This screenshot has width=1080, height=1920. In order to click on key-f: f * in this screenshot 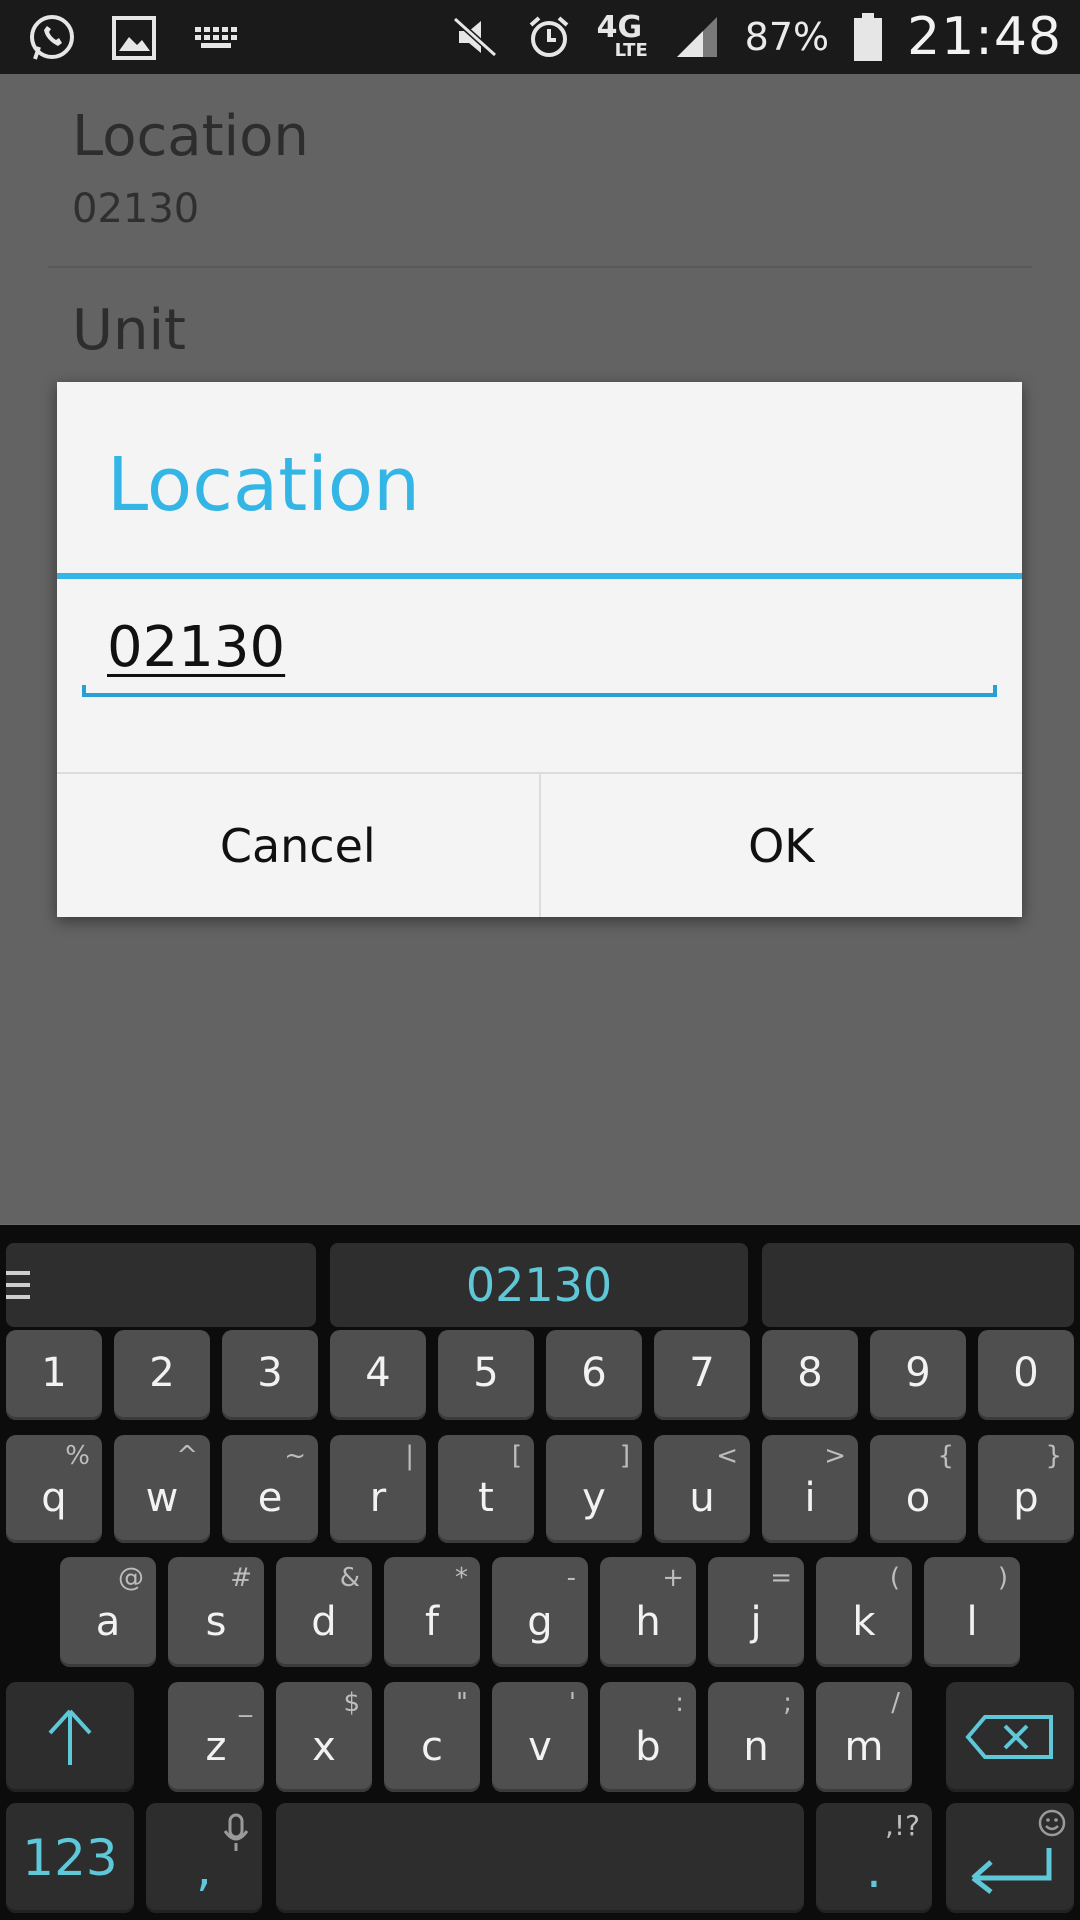, I will do `click(432, 1612)`.